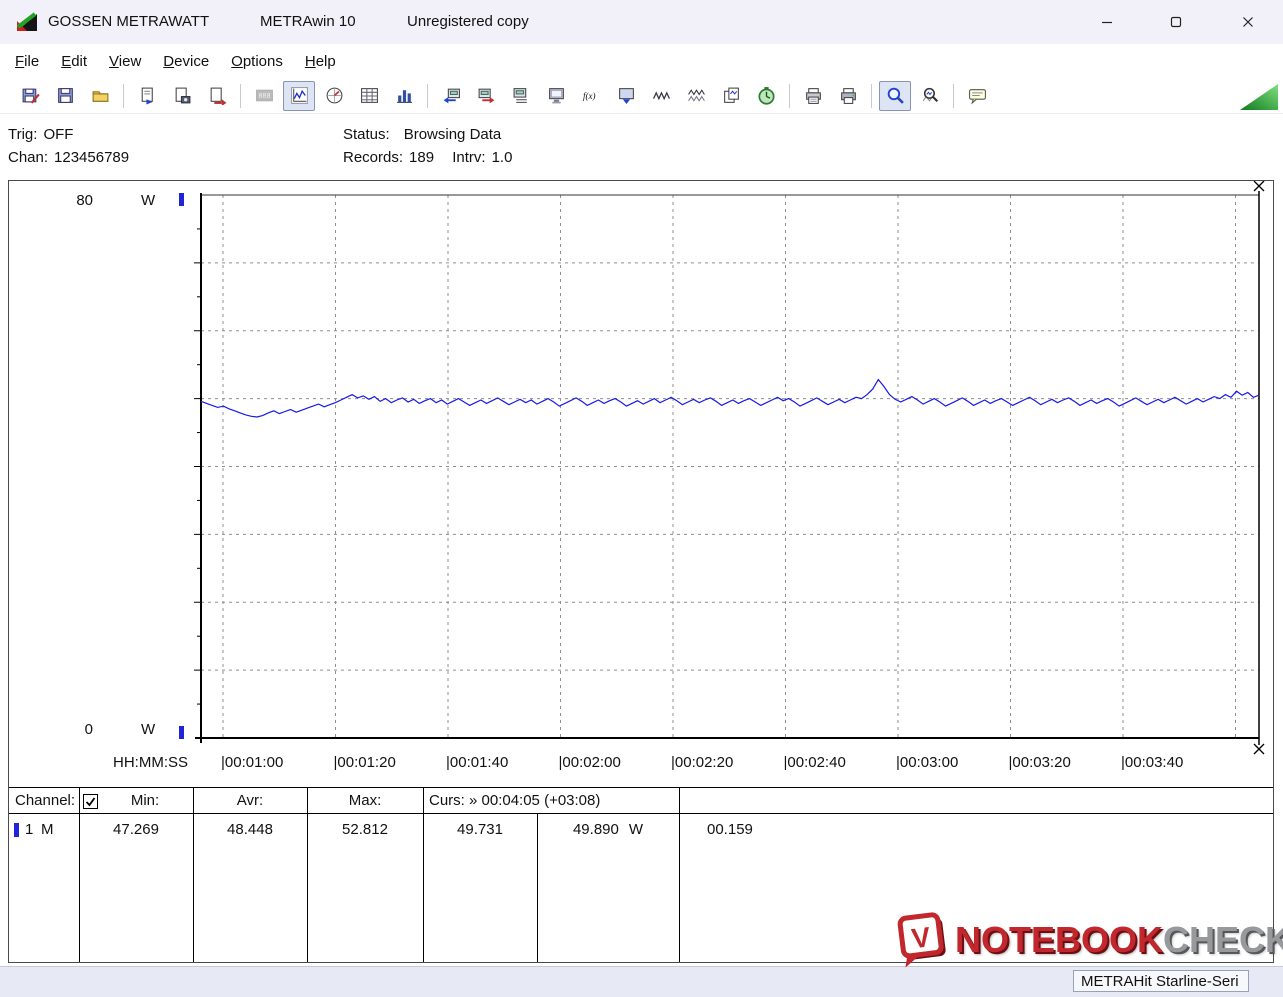  What do you see at coordinates (589, 762) in the screenshot?
I see `x-tick-label: |00:02:00` at bounding box center [589, 762].